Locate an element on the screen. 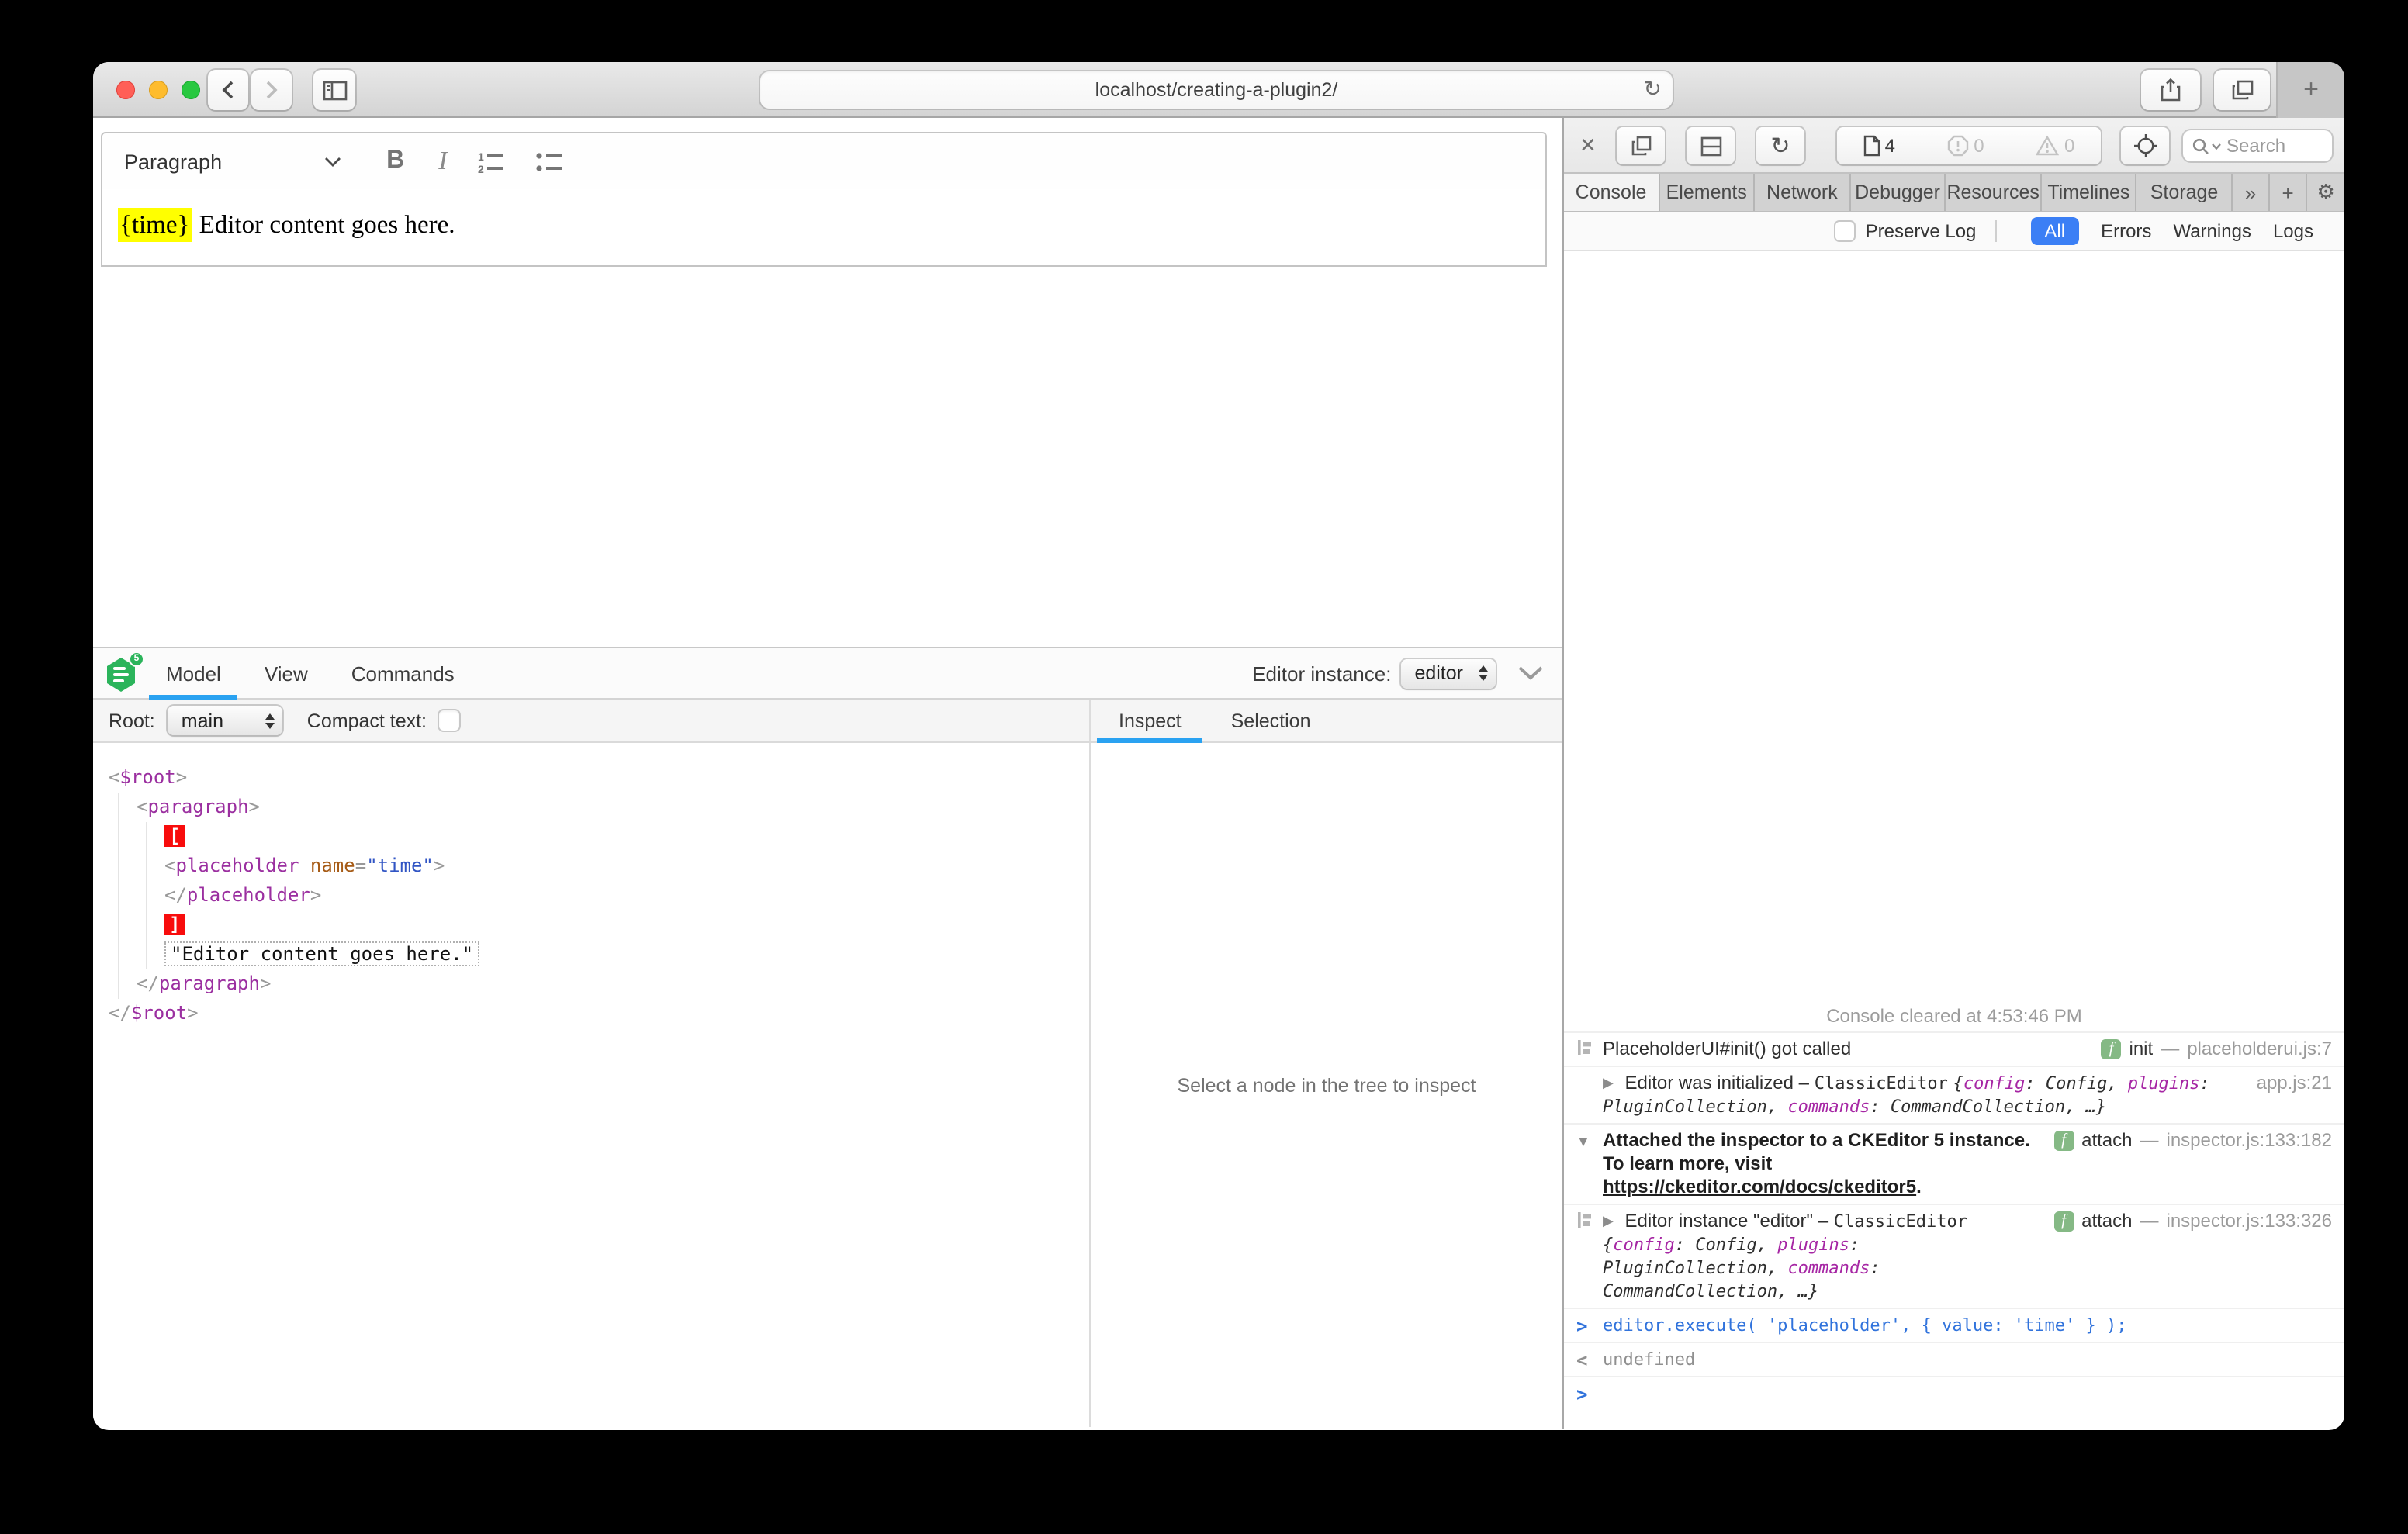 The width and height of the screenshot is (2408, 1534). error-octagon-icon is located at coordinates (1958, 146).